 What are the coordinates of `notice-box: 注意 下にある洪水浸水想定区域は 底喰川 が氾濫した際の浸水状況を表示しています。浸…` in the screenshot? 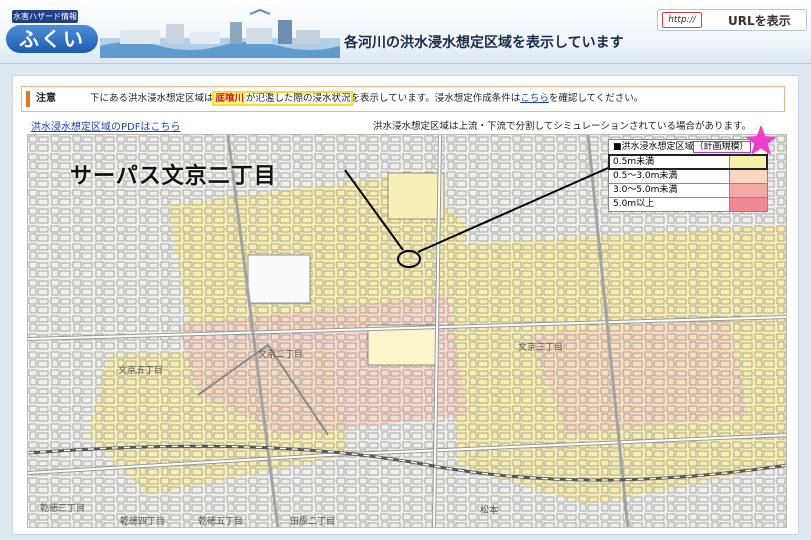 It's located at (403, 99).